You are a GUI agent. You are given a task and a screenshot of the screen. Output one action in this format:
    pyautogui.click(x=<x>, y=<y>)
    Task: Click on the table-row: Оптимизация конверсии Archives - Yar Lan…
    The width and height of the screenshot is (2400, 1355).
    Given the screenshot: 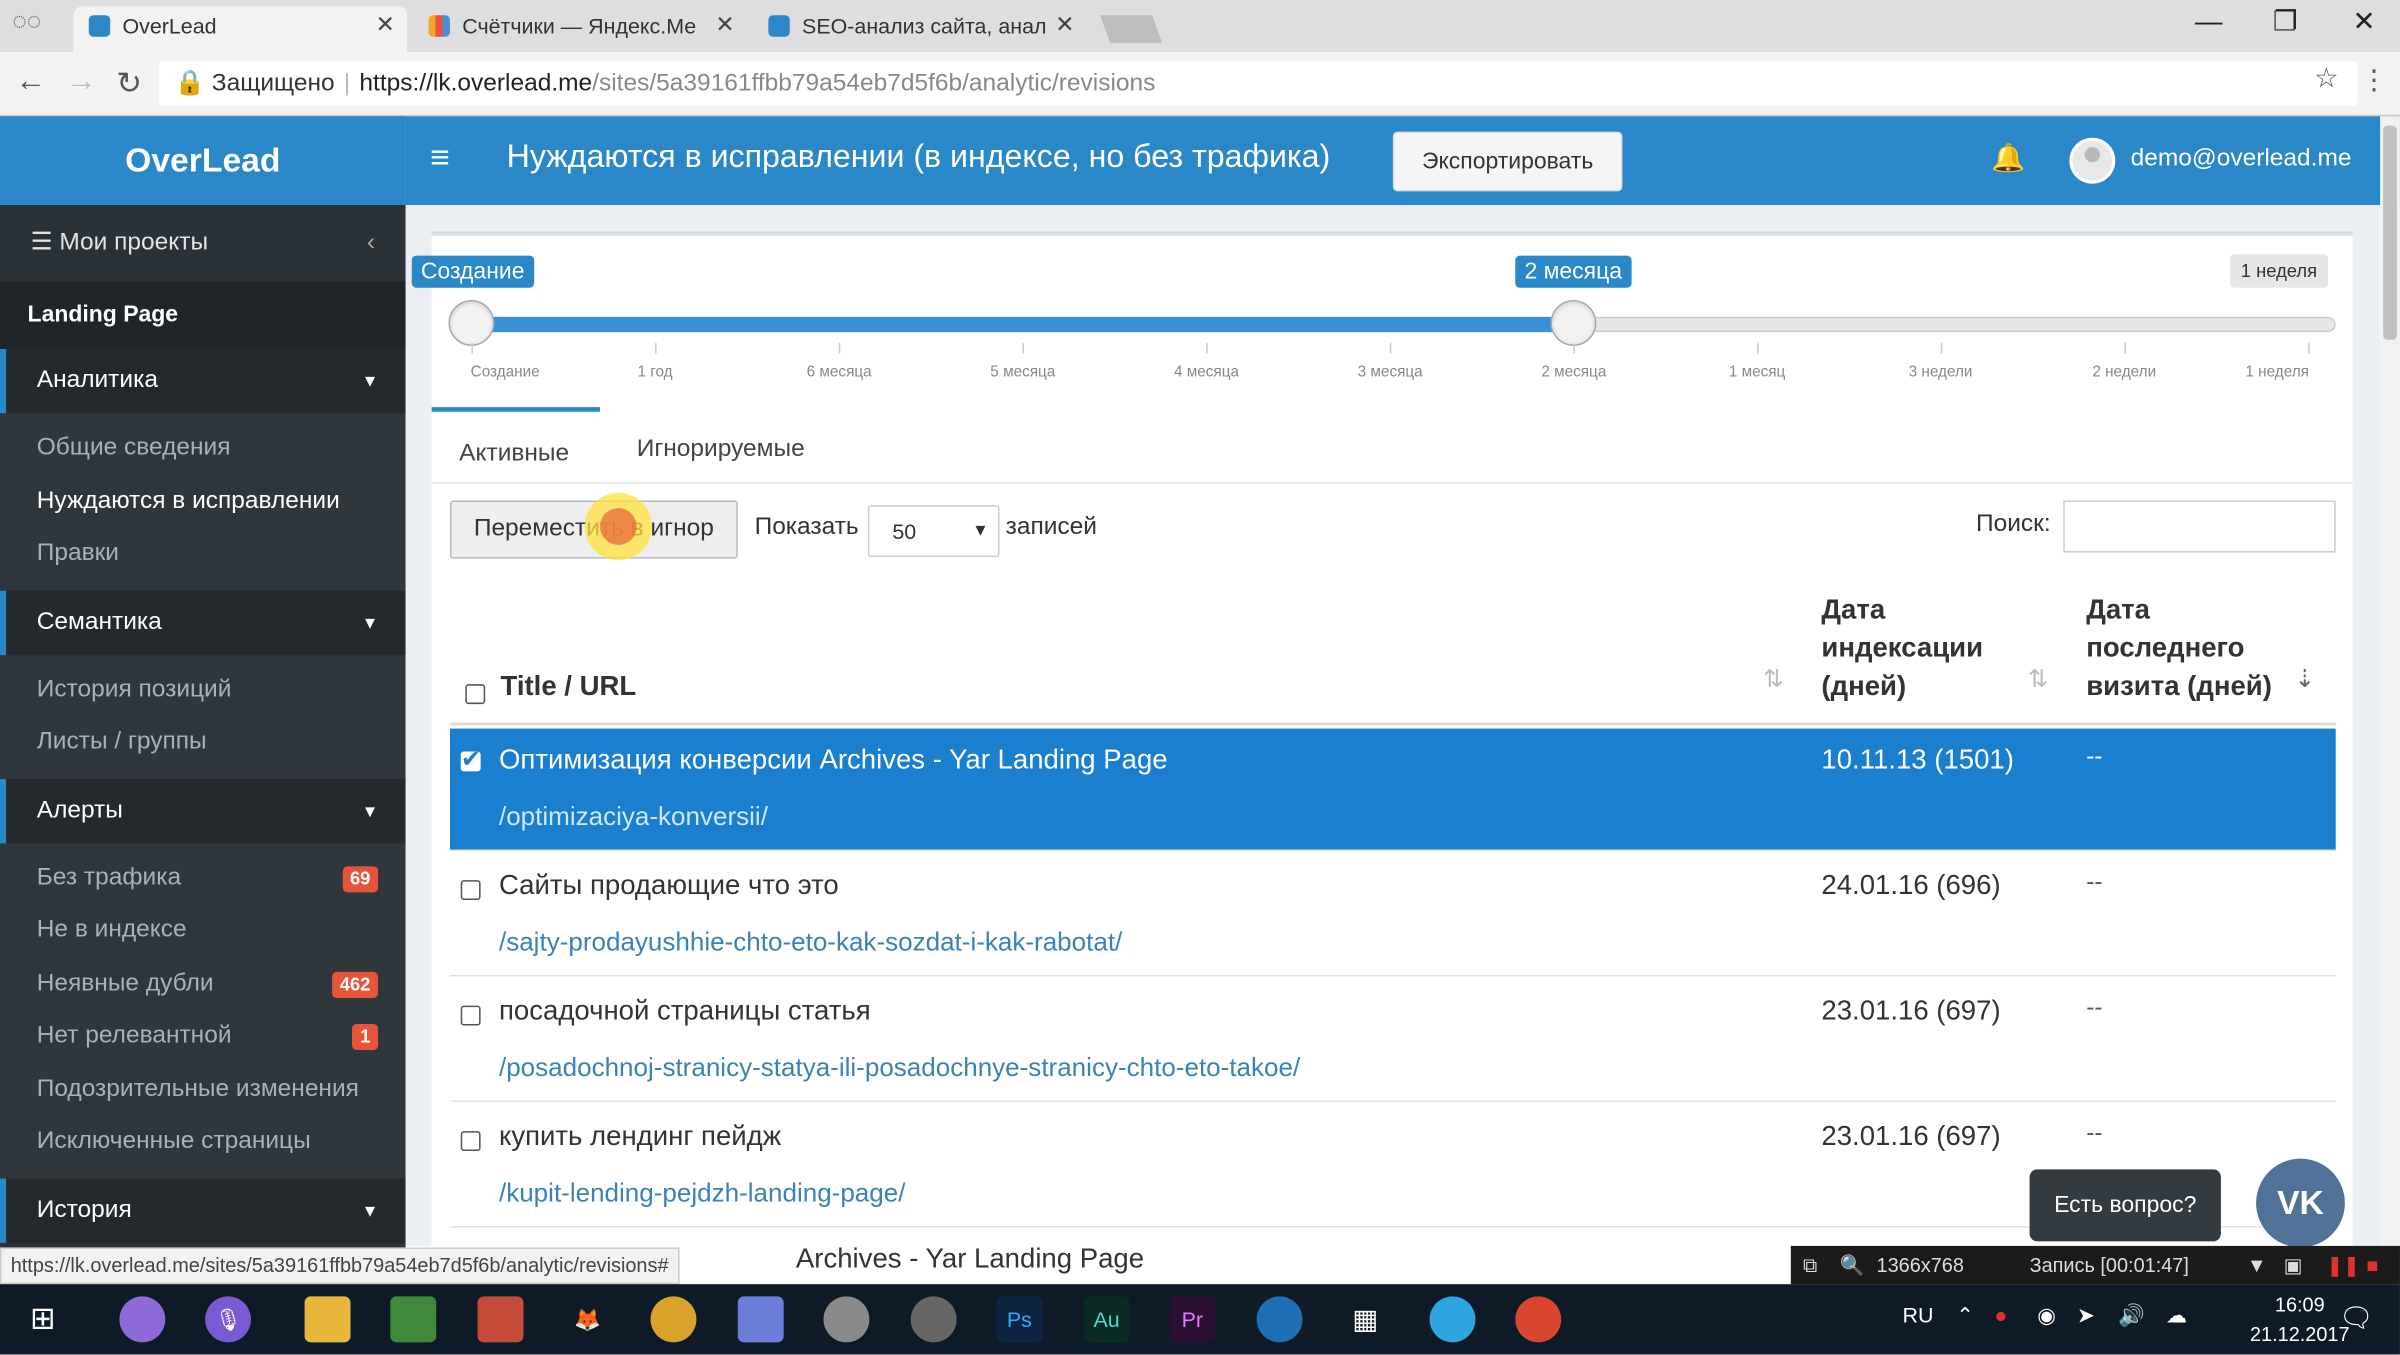 What is the action you would take?
    pyautogui.click(x=1392, y=790)
    